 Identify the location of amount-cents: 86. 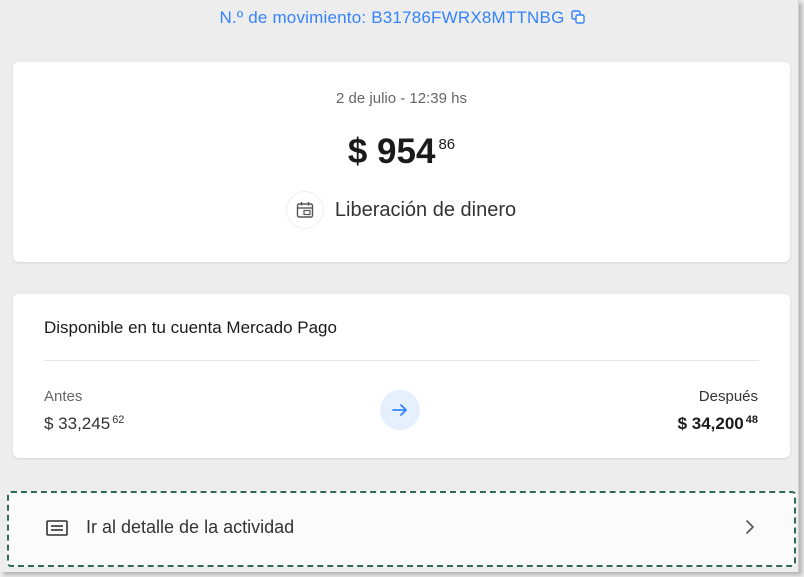
(447, 144).